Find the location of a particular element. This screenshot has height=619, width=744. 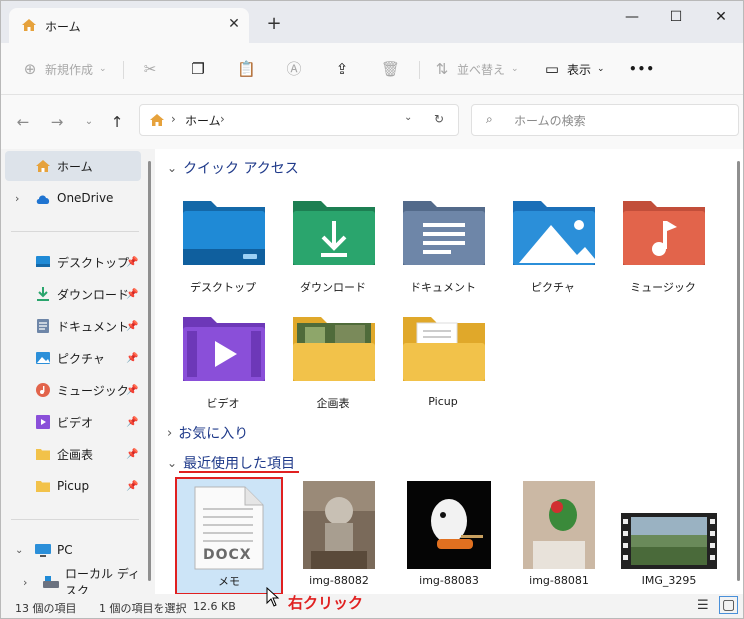

quick-access-picup: Picup is located at coordinates (443, 368).